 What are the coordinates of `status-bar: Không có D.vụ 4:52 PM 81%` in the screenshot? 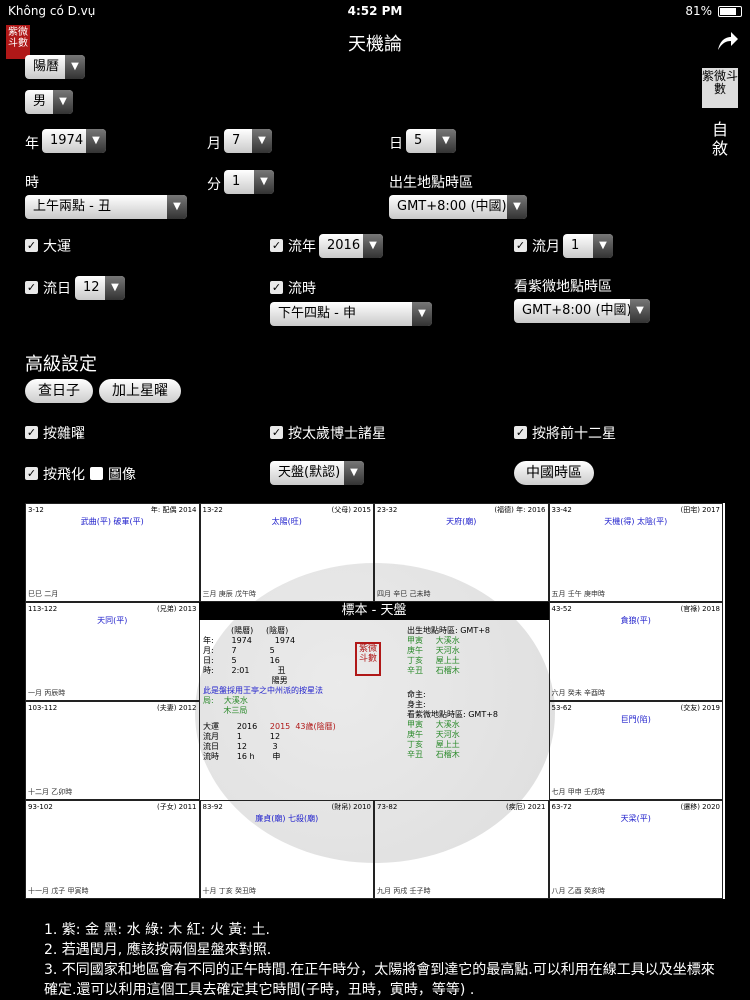 It's located at (375, 11).